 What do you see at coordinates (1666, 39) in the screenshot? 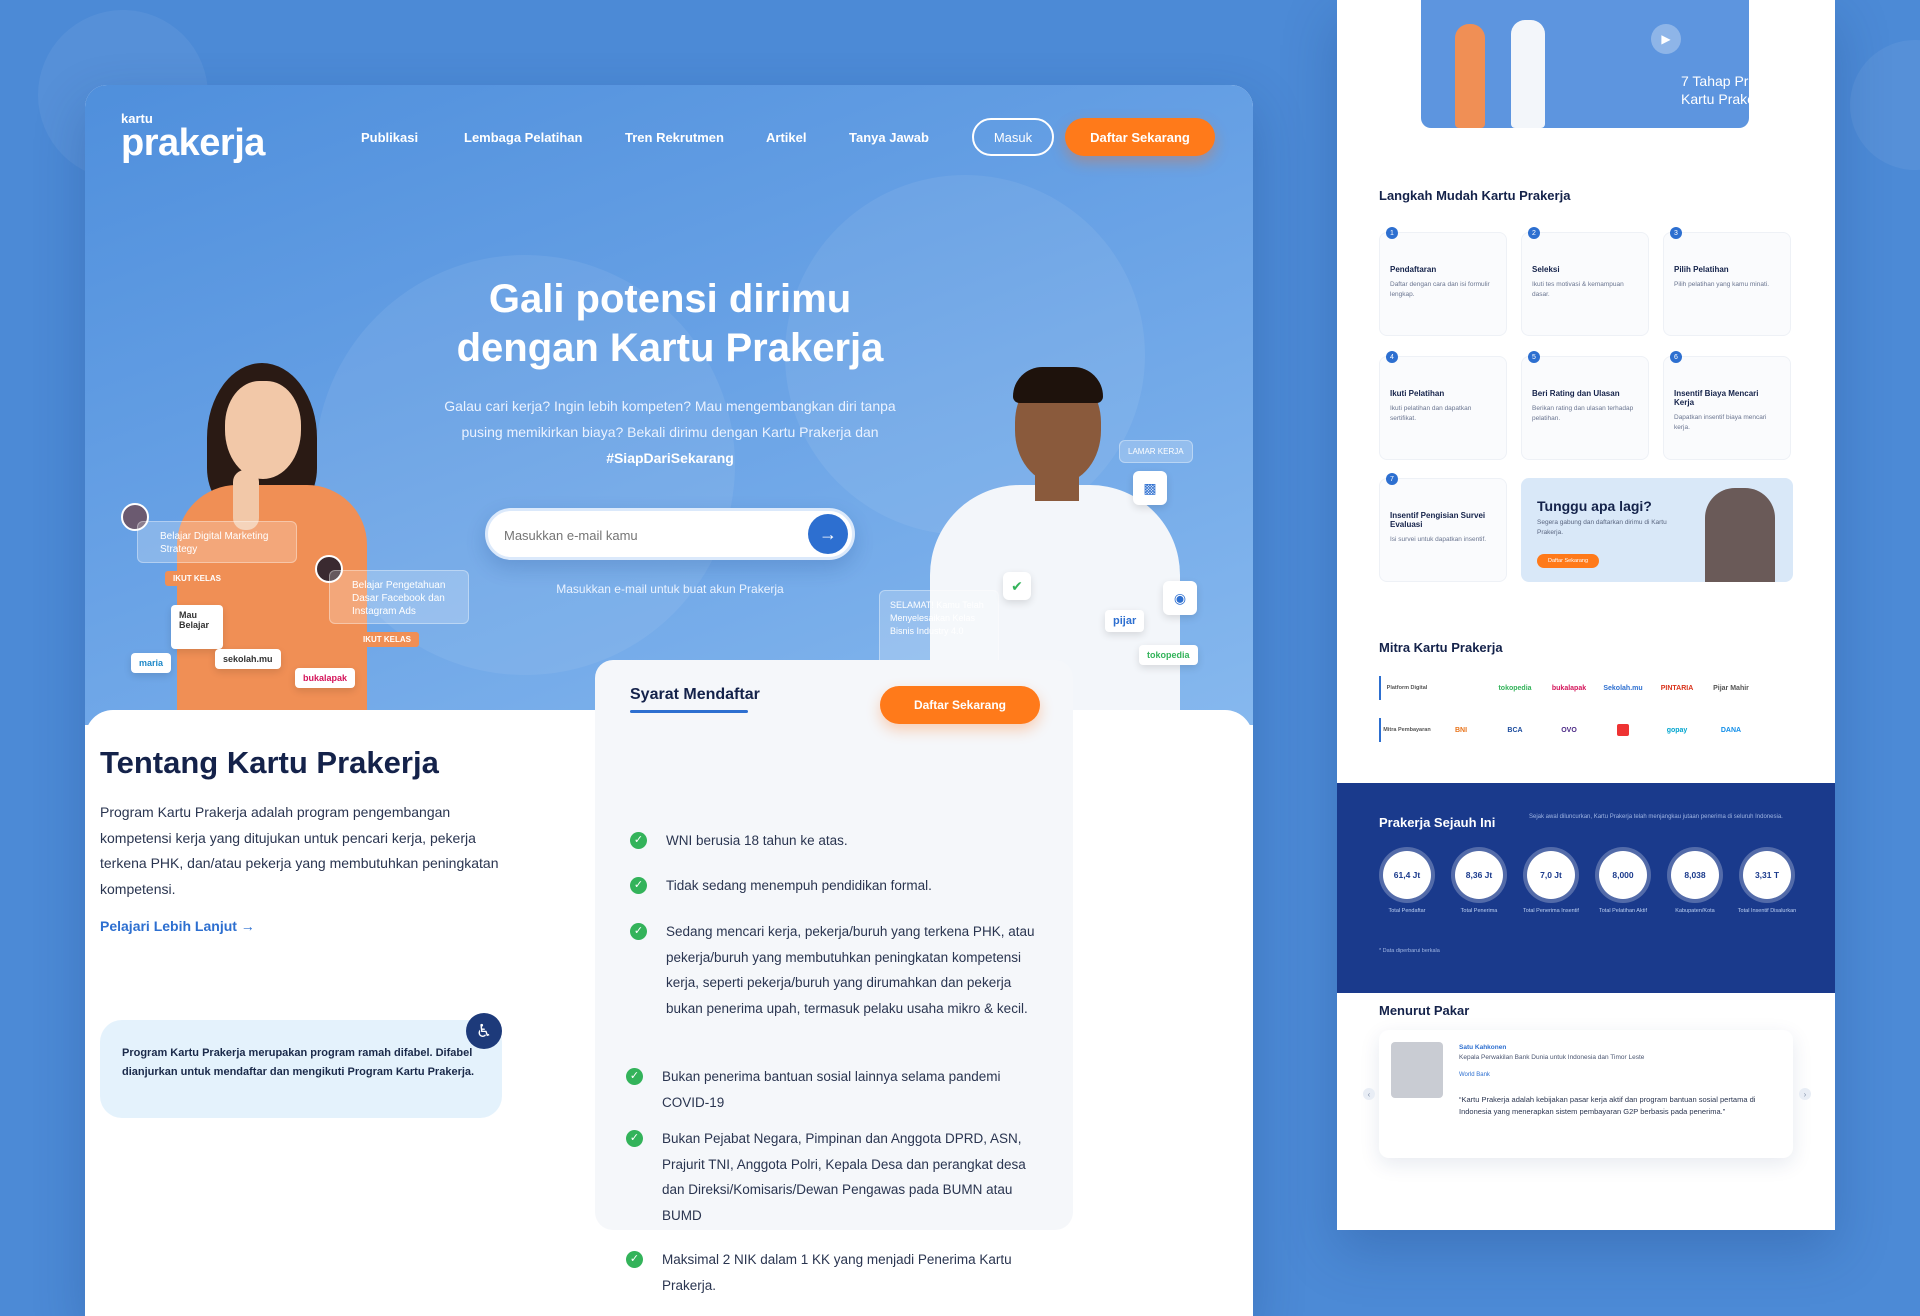
I see `play-icon: ▶` at bounding box center [1666, 39].